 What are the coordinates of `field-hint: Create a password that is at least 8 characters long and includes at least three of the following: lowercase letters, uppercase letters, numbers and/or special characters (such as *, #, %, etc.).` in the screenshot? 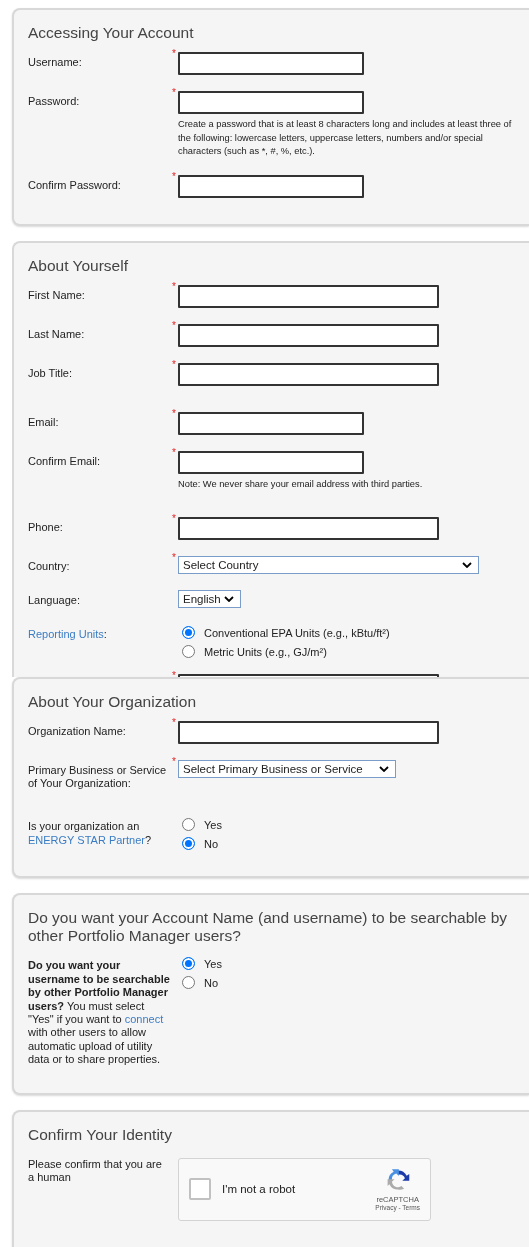 It's located at (345, 138).